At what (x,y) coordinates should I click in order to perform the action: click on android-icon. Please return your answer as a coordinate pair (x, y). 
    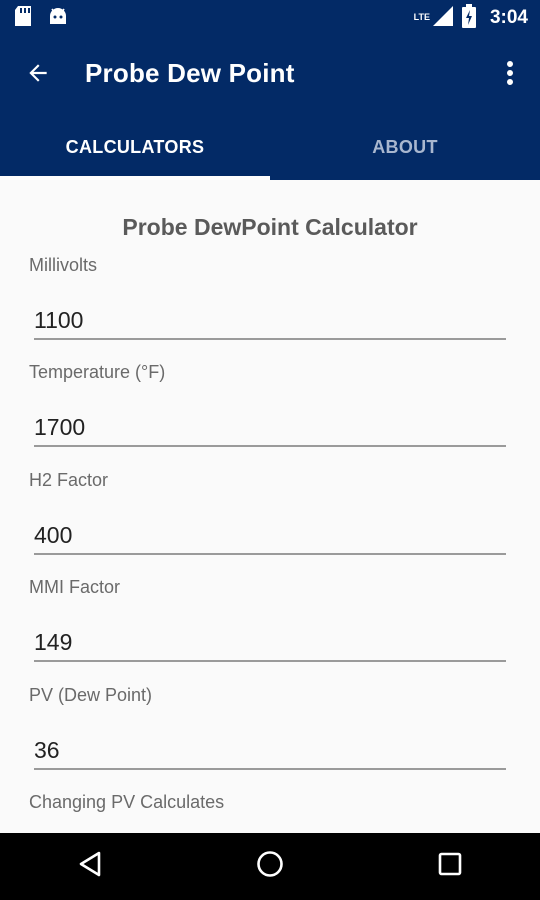
    Looking at the image, I should click on (58, 18).